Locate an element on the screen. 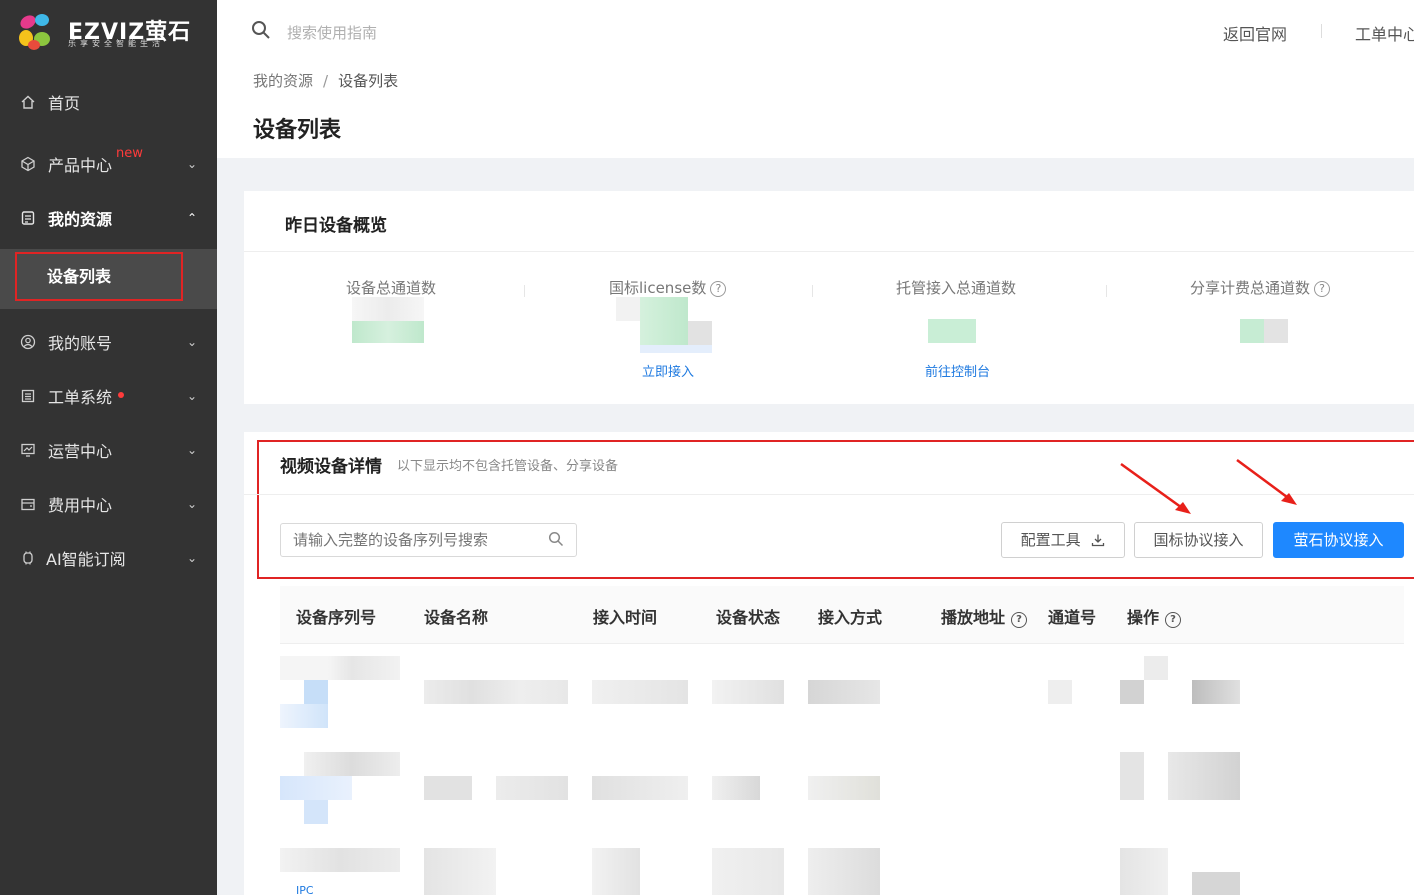  document-icon is located at coordinates (28, 218).